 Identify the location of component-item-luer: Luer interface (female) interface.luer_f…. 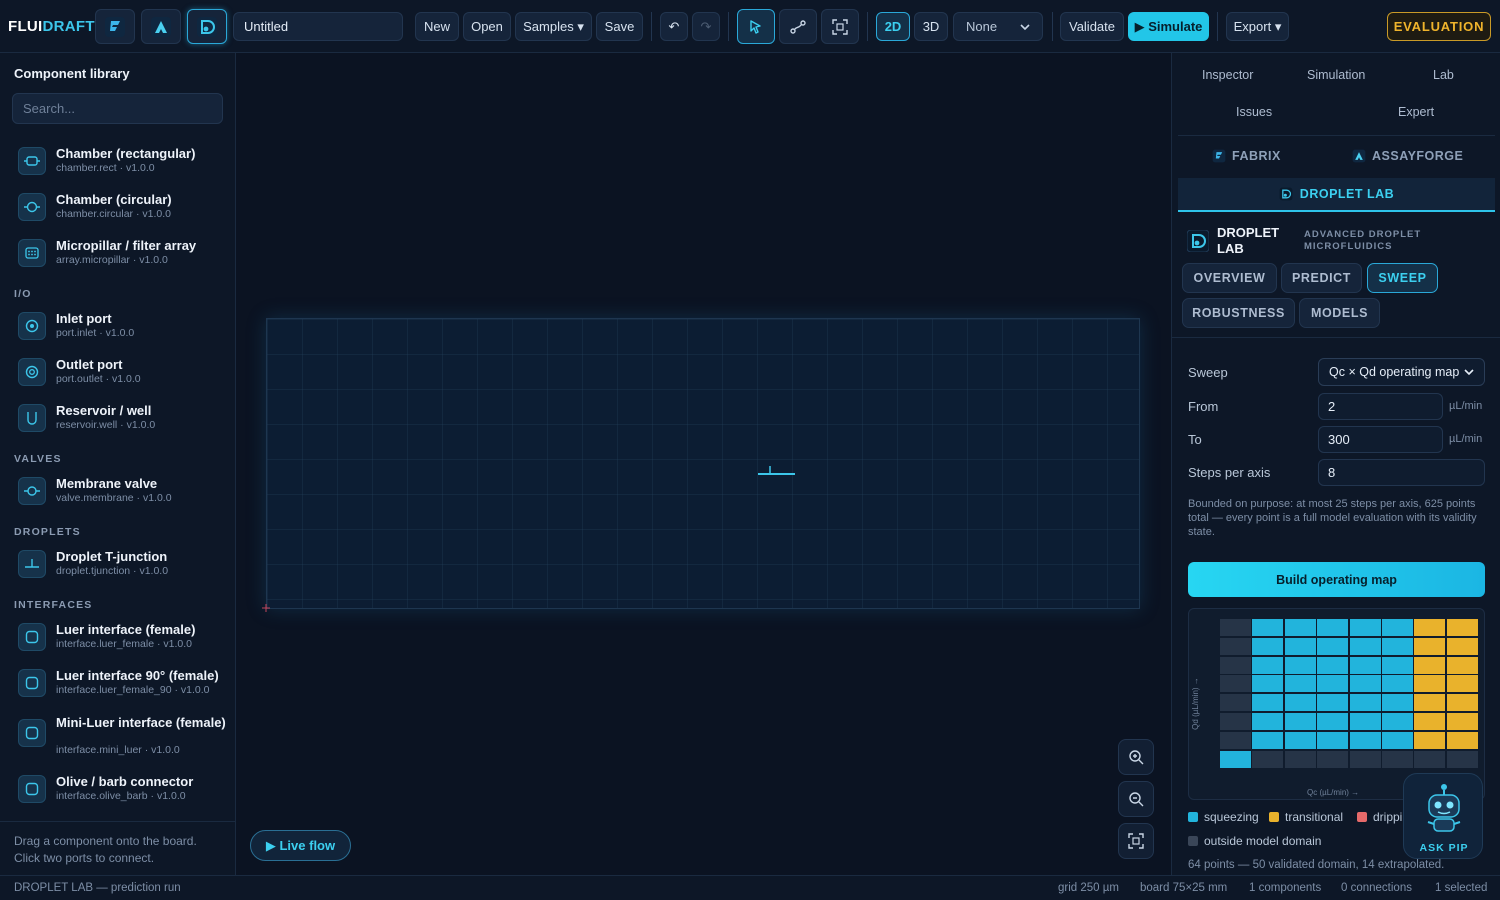
(123, 639).